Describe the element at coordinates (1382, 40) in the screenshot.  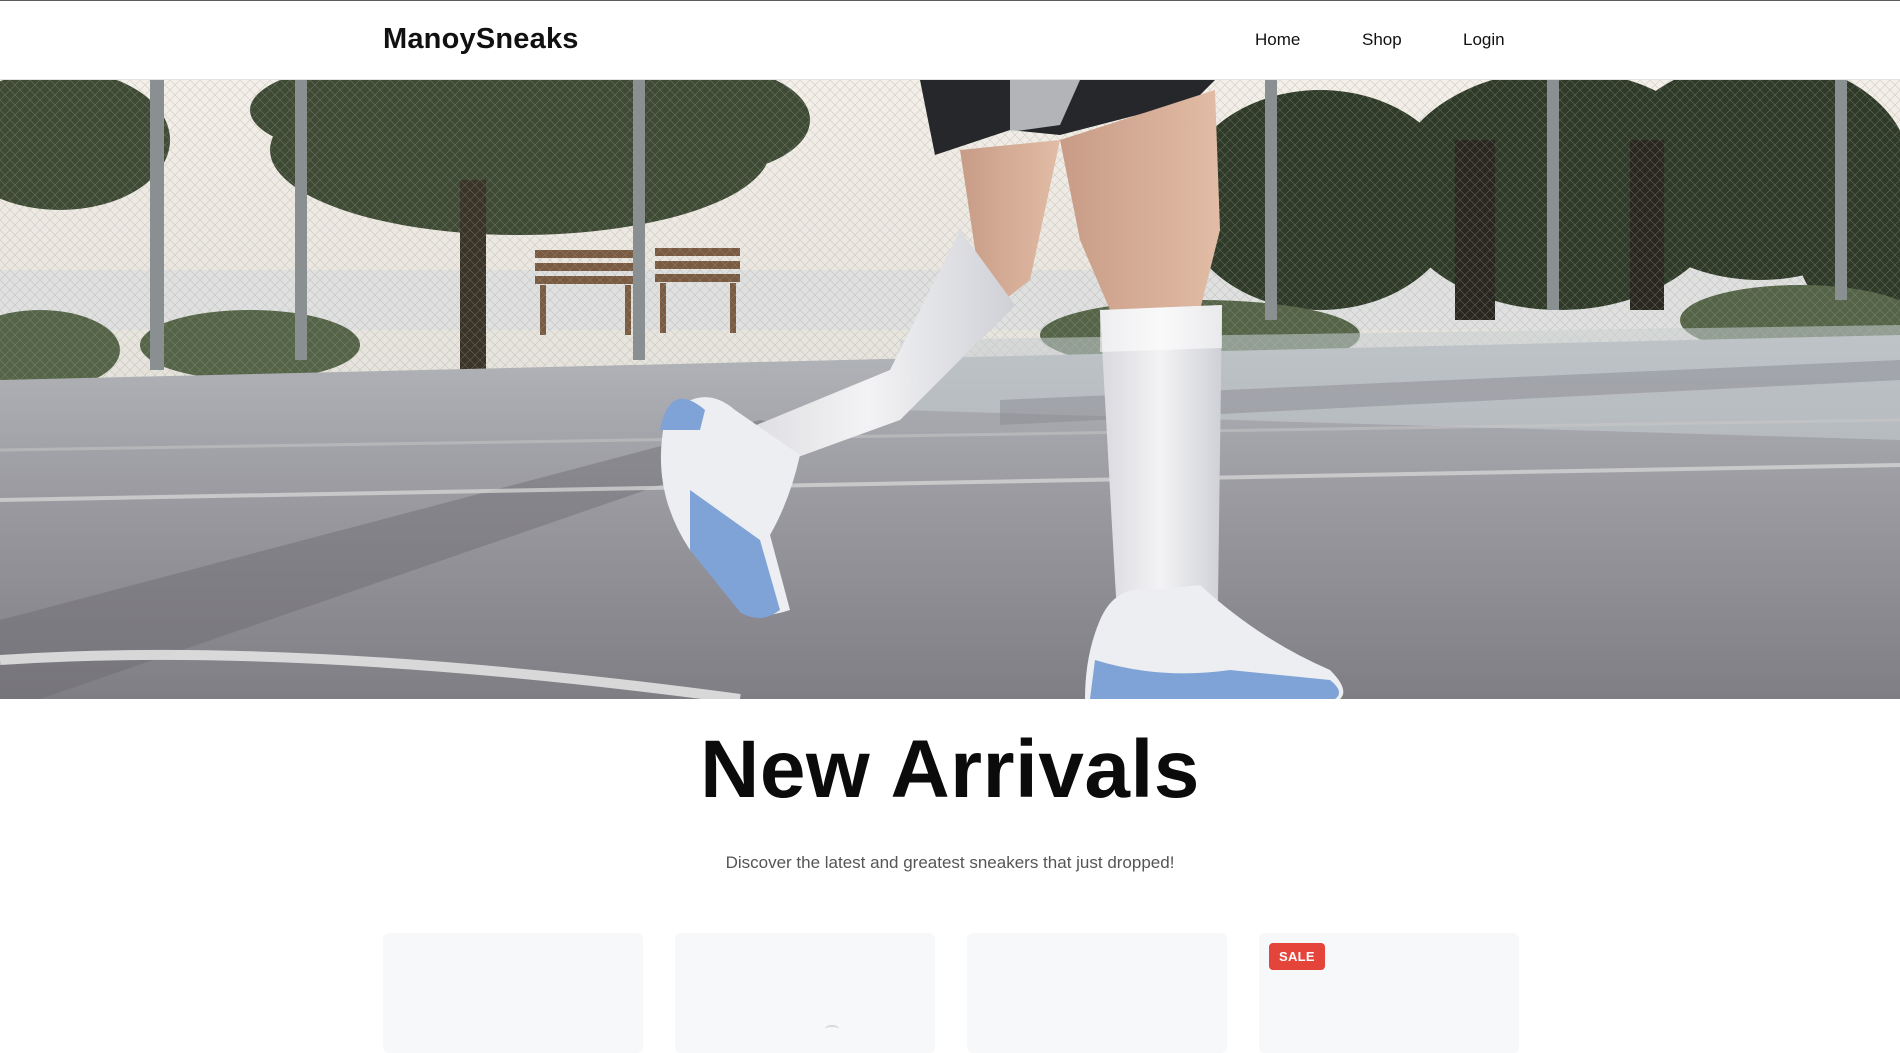
I see `nav-shop-link: Shop` at that location.